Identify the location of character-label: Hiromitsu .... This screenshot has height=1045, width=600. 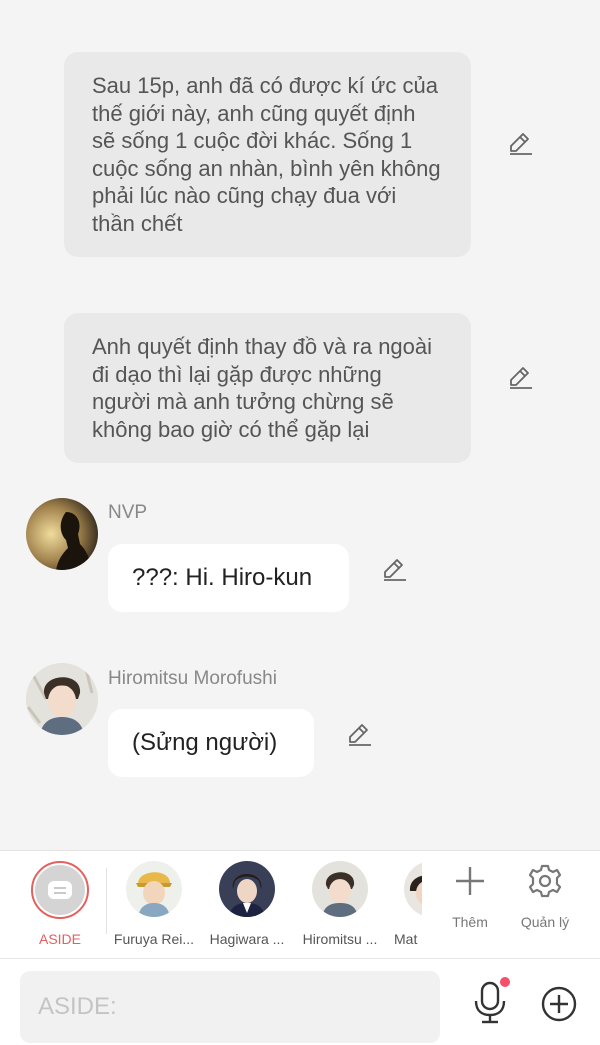
(340, 939).